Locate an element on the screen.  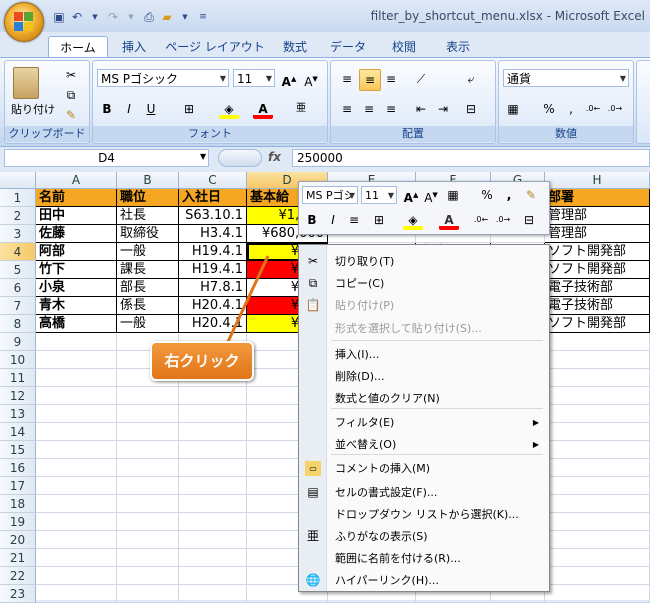
name-cell: 青木 is located at coordinates (76, 306).